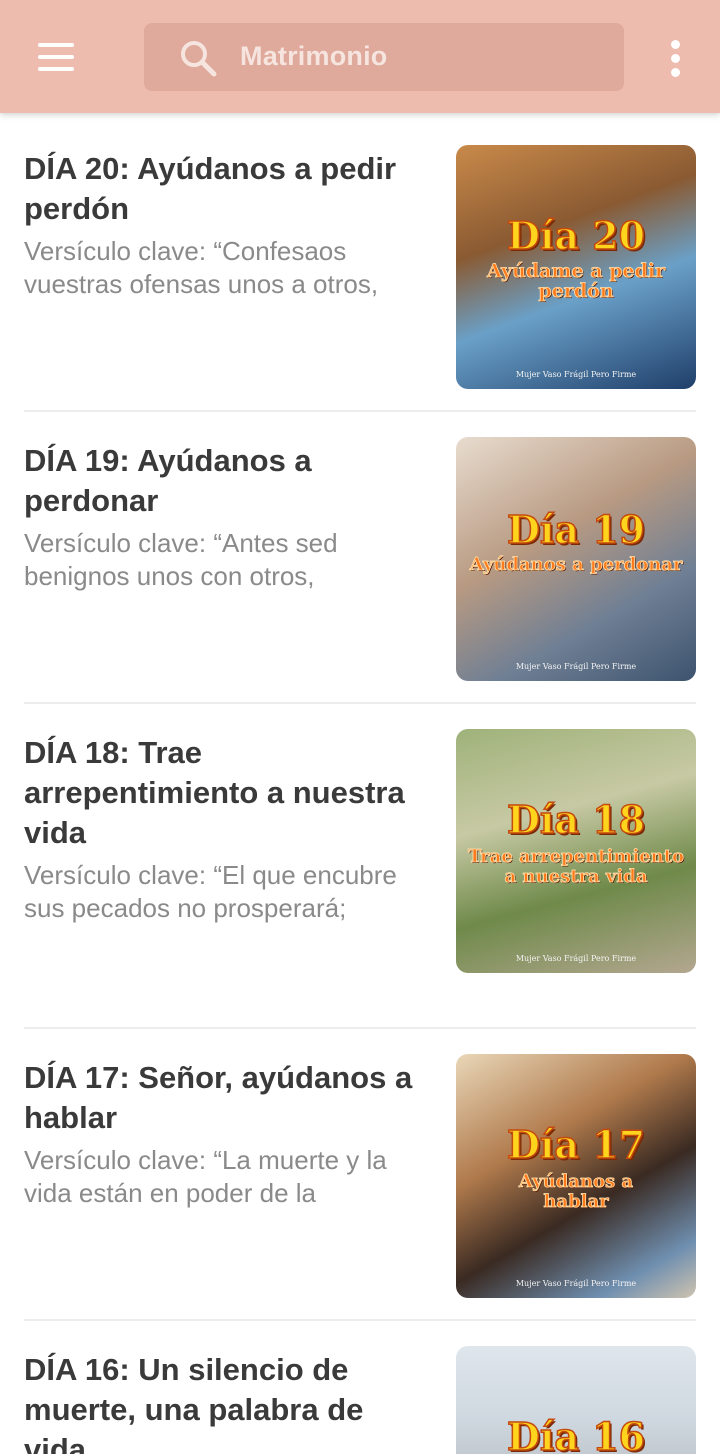  I want to click on thumbnail-subtitle: Trae arrepentimiento a nuestra vida, so click(576, 866).